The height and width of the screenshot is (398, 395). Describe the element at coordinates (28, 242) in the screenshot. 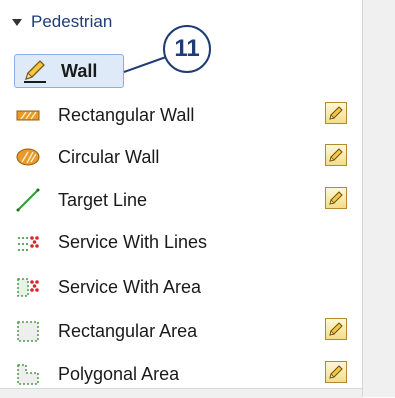

I see `service-lines-icon` at that location.